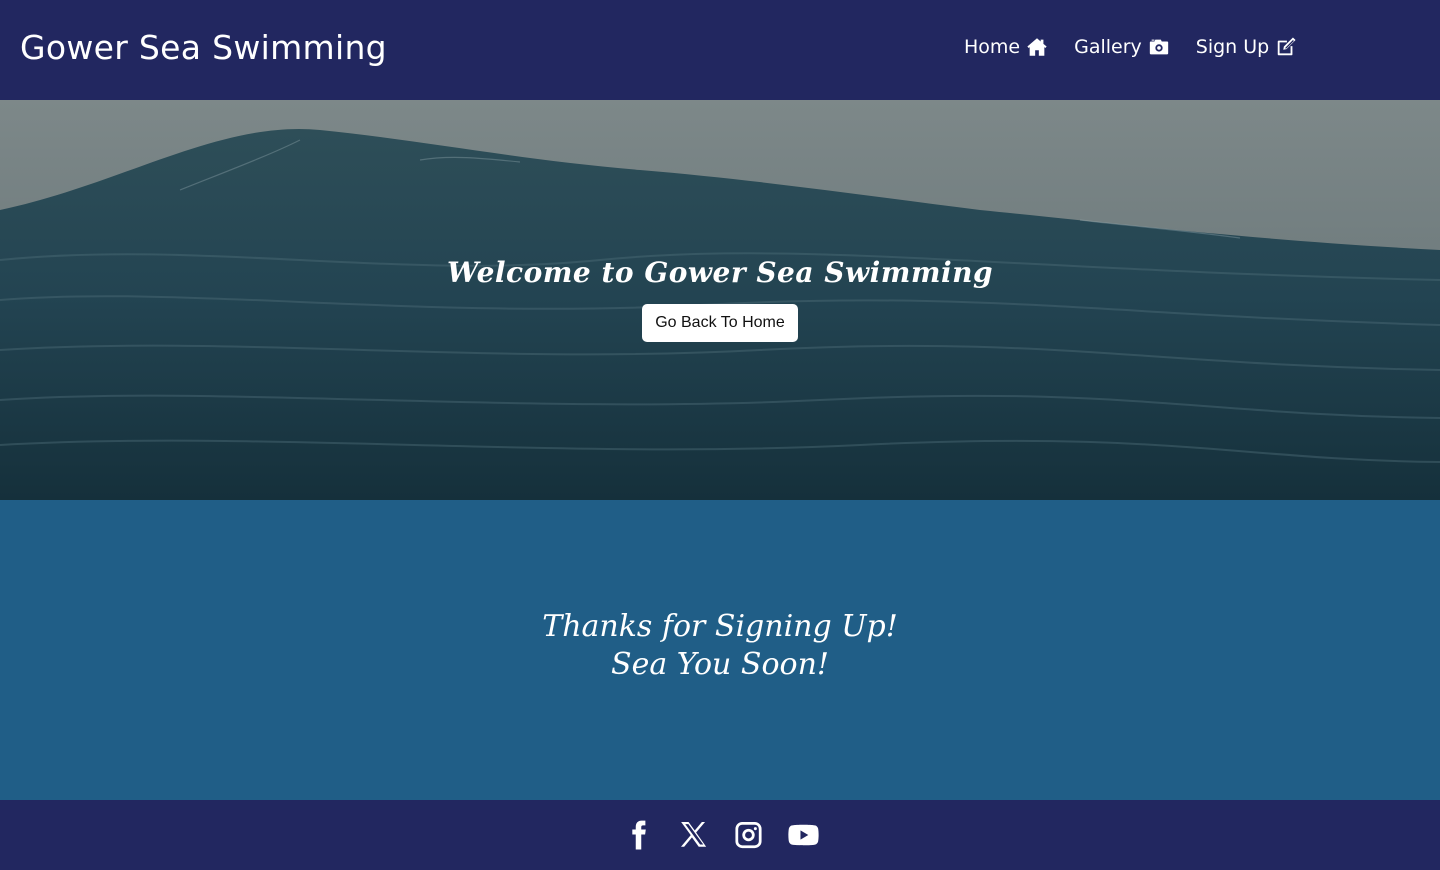  I want to click on x-link, so click(693, 835).